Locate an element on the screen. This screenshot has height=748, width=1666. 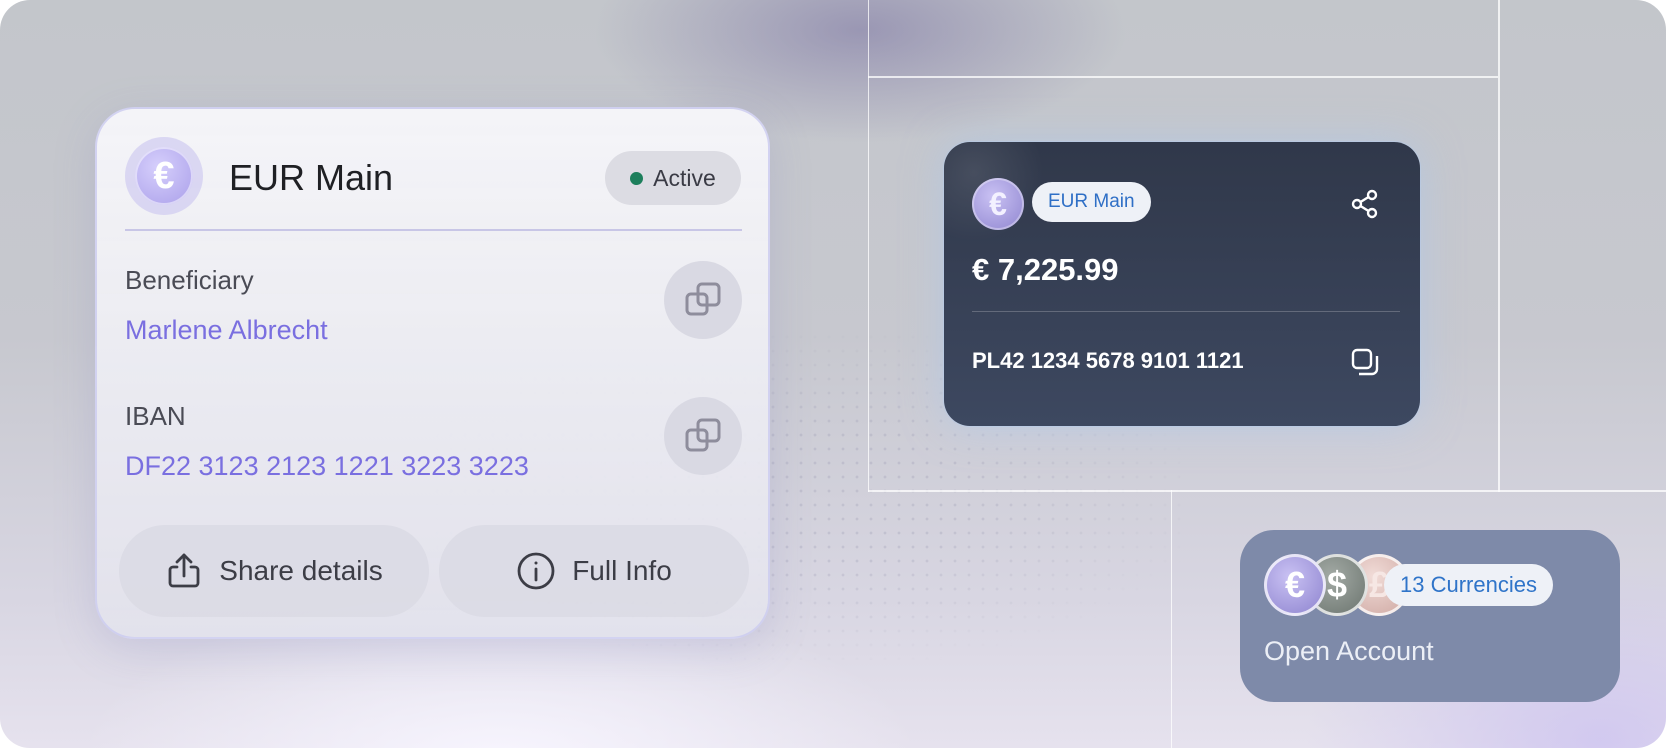
upload-icon is located at coordinates (184, 570).